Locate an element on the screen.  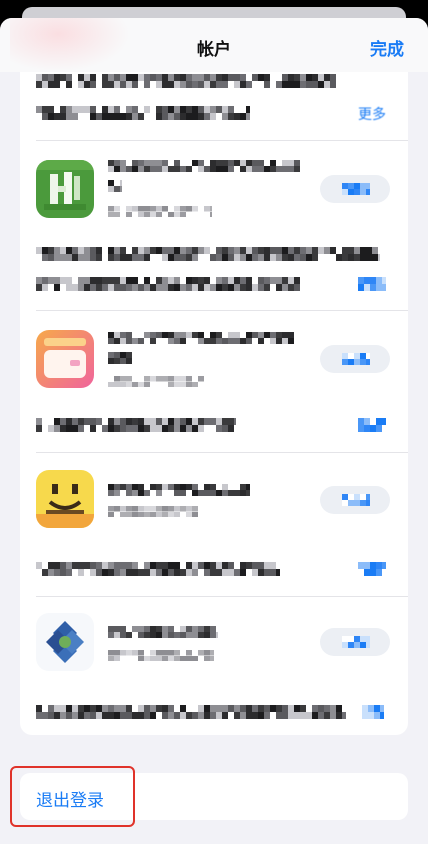
more-link: 更多 is located at coordinates (372, 114).